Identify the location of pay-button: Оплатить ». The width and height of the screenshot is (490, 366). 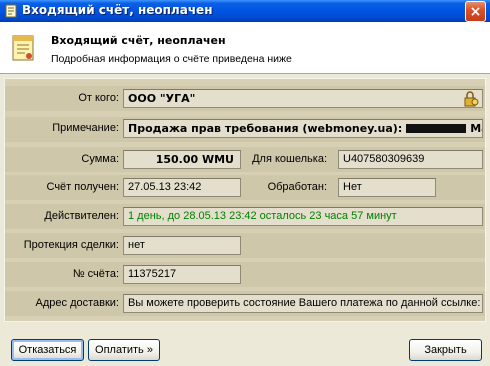
(124, 350).